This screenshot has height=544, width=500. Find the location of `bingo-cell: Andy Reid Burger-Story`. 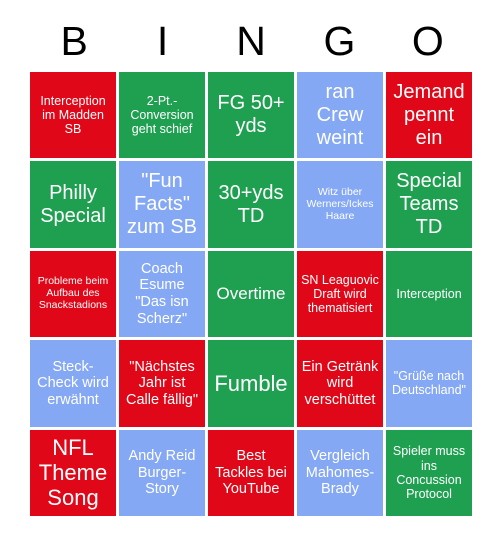

bingo-cell: Andy Reid Burger-Story is located at coordinates (162, 472).